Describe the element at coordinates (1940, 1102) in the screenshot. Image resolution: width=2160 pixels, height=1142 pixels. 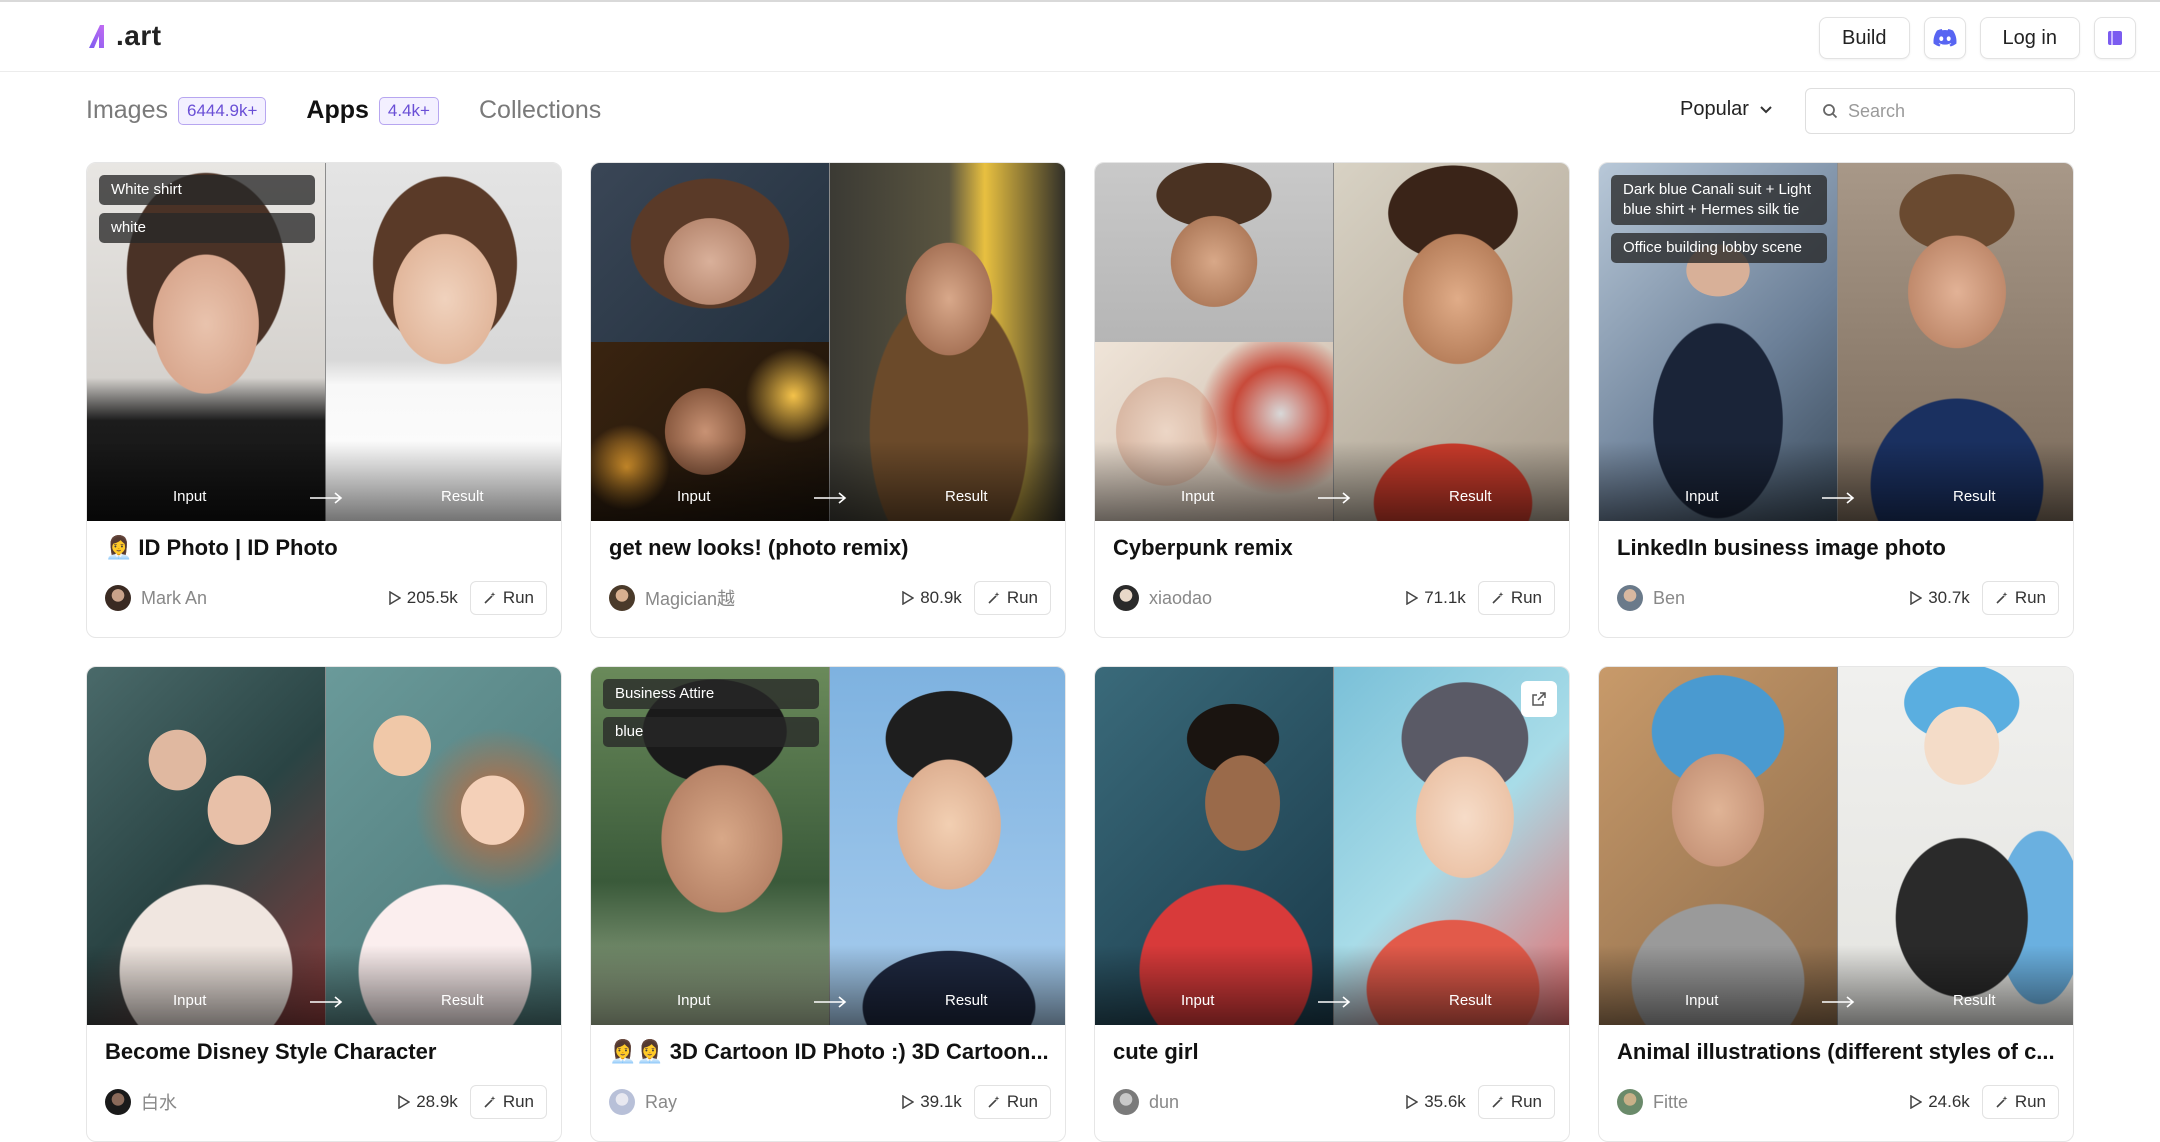
I see `play-count: 24.6k` at that location.